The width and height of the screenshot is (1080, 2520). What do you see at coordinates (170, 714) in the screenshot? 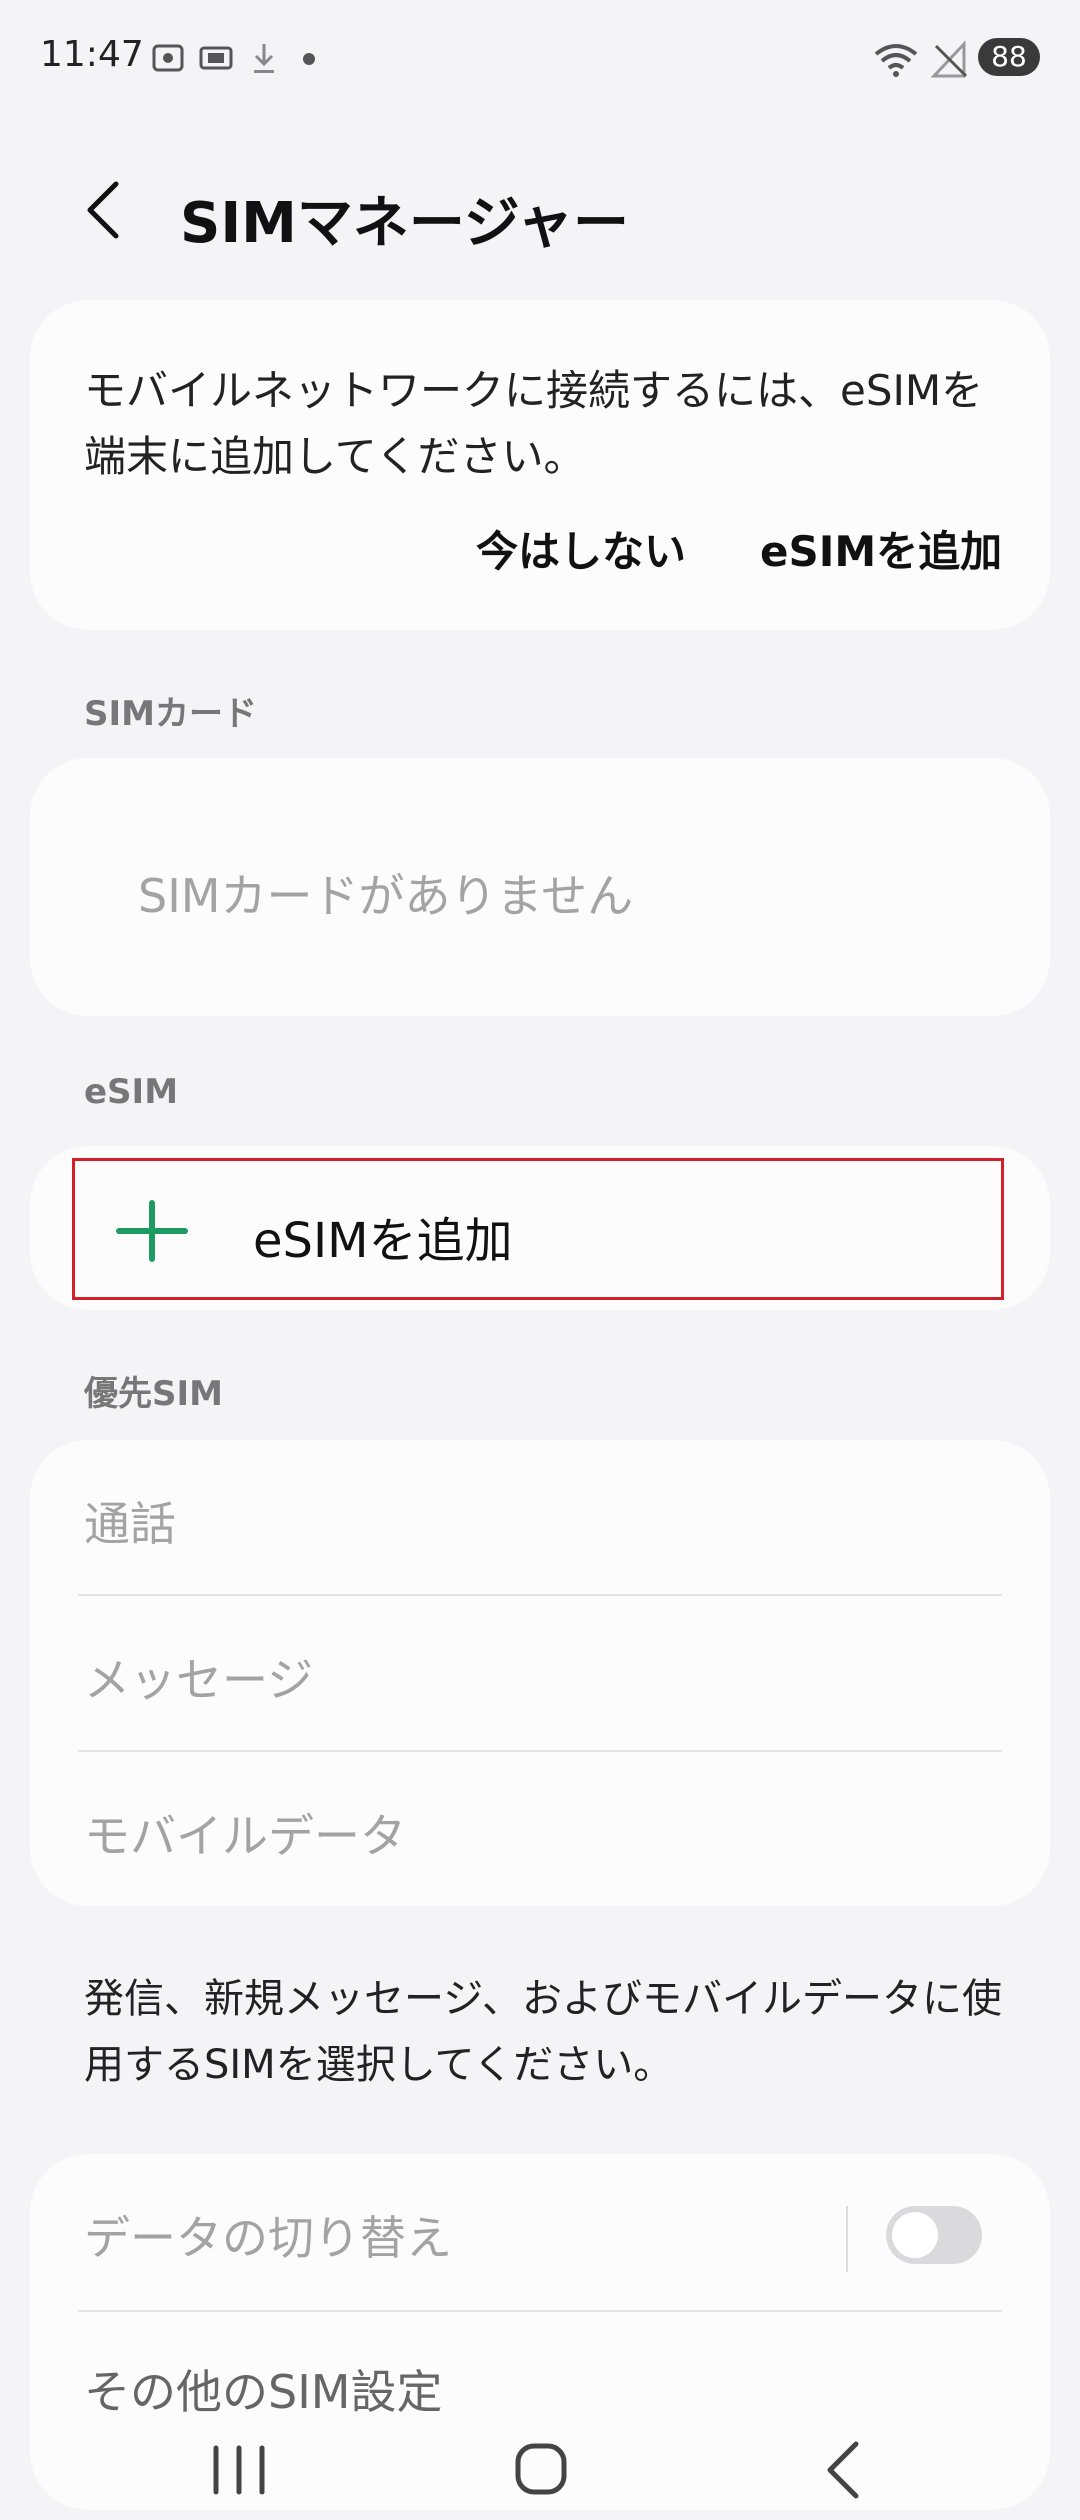
I see `sim-card-section-label: SIMカード` at bounding box center [170, 714].